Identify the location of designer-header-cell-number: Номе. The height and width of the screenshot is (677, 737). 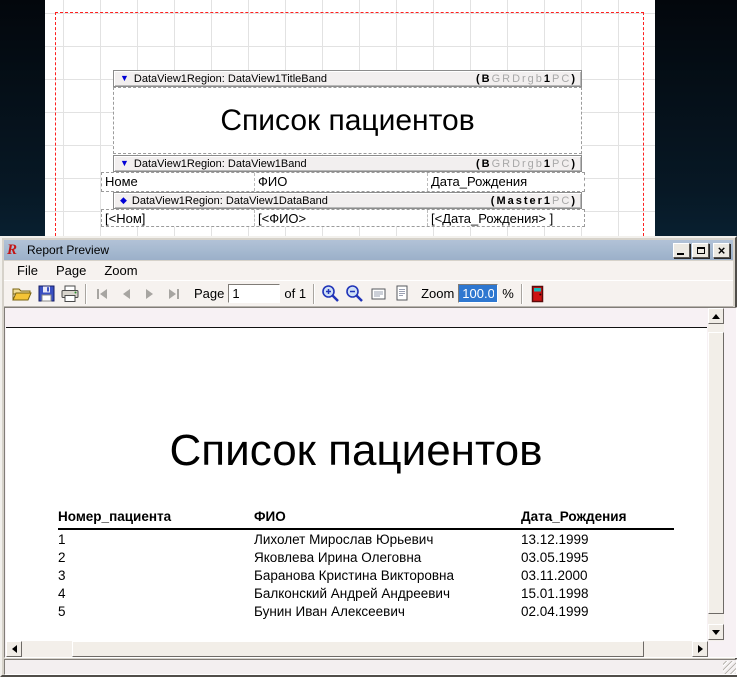
(121, 181).